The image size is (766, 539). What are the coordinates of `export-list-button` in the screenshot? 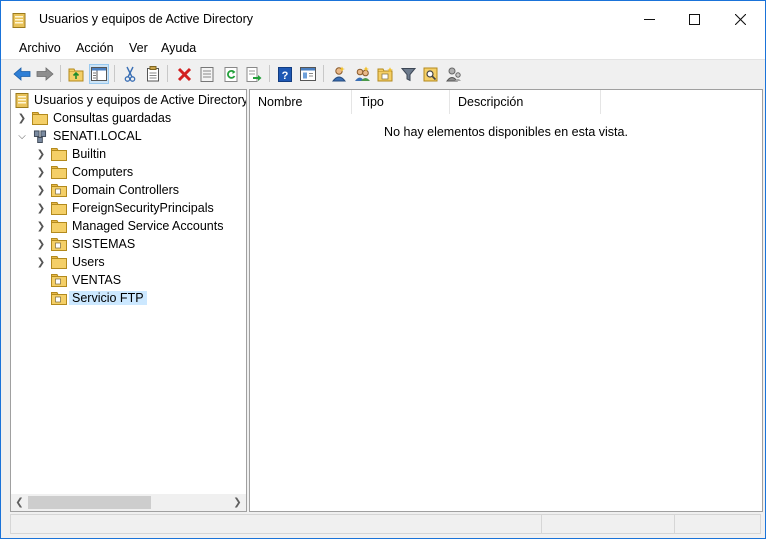 It's located at (254, 74).